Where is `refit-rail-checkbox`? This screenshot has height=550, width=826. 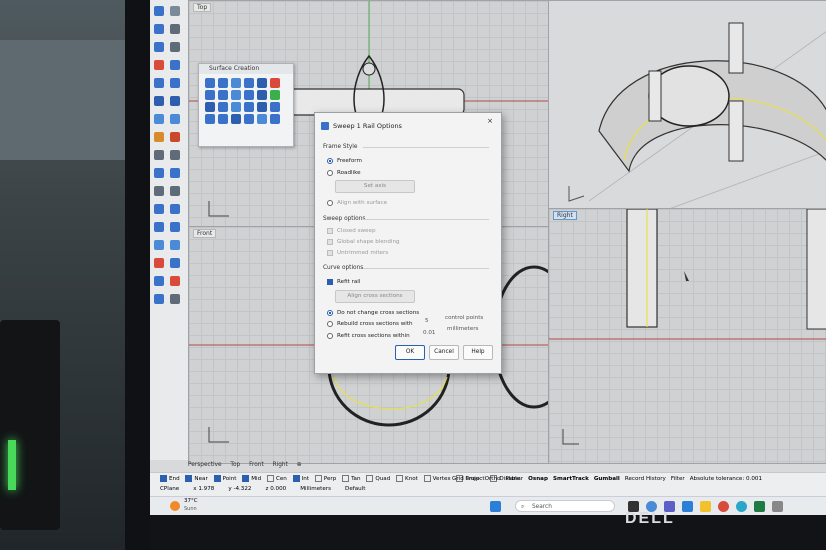 refit-rail-checkbox is located at coordinates (330, 282).